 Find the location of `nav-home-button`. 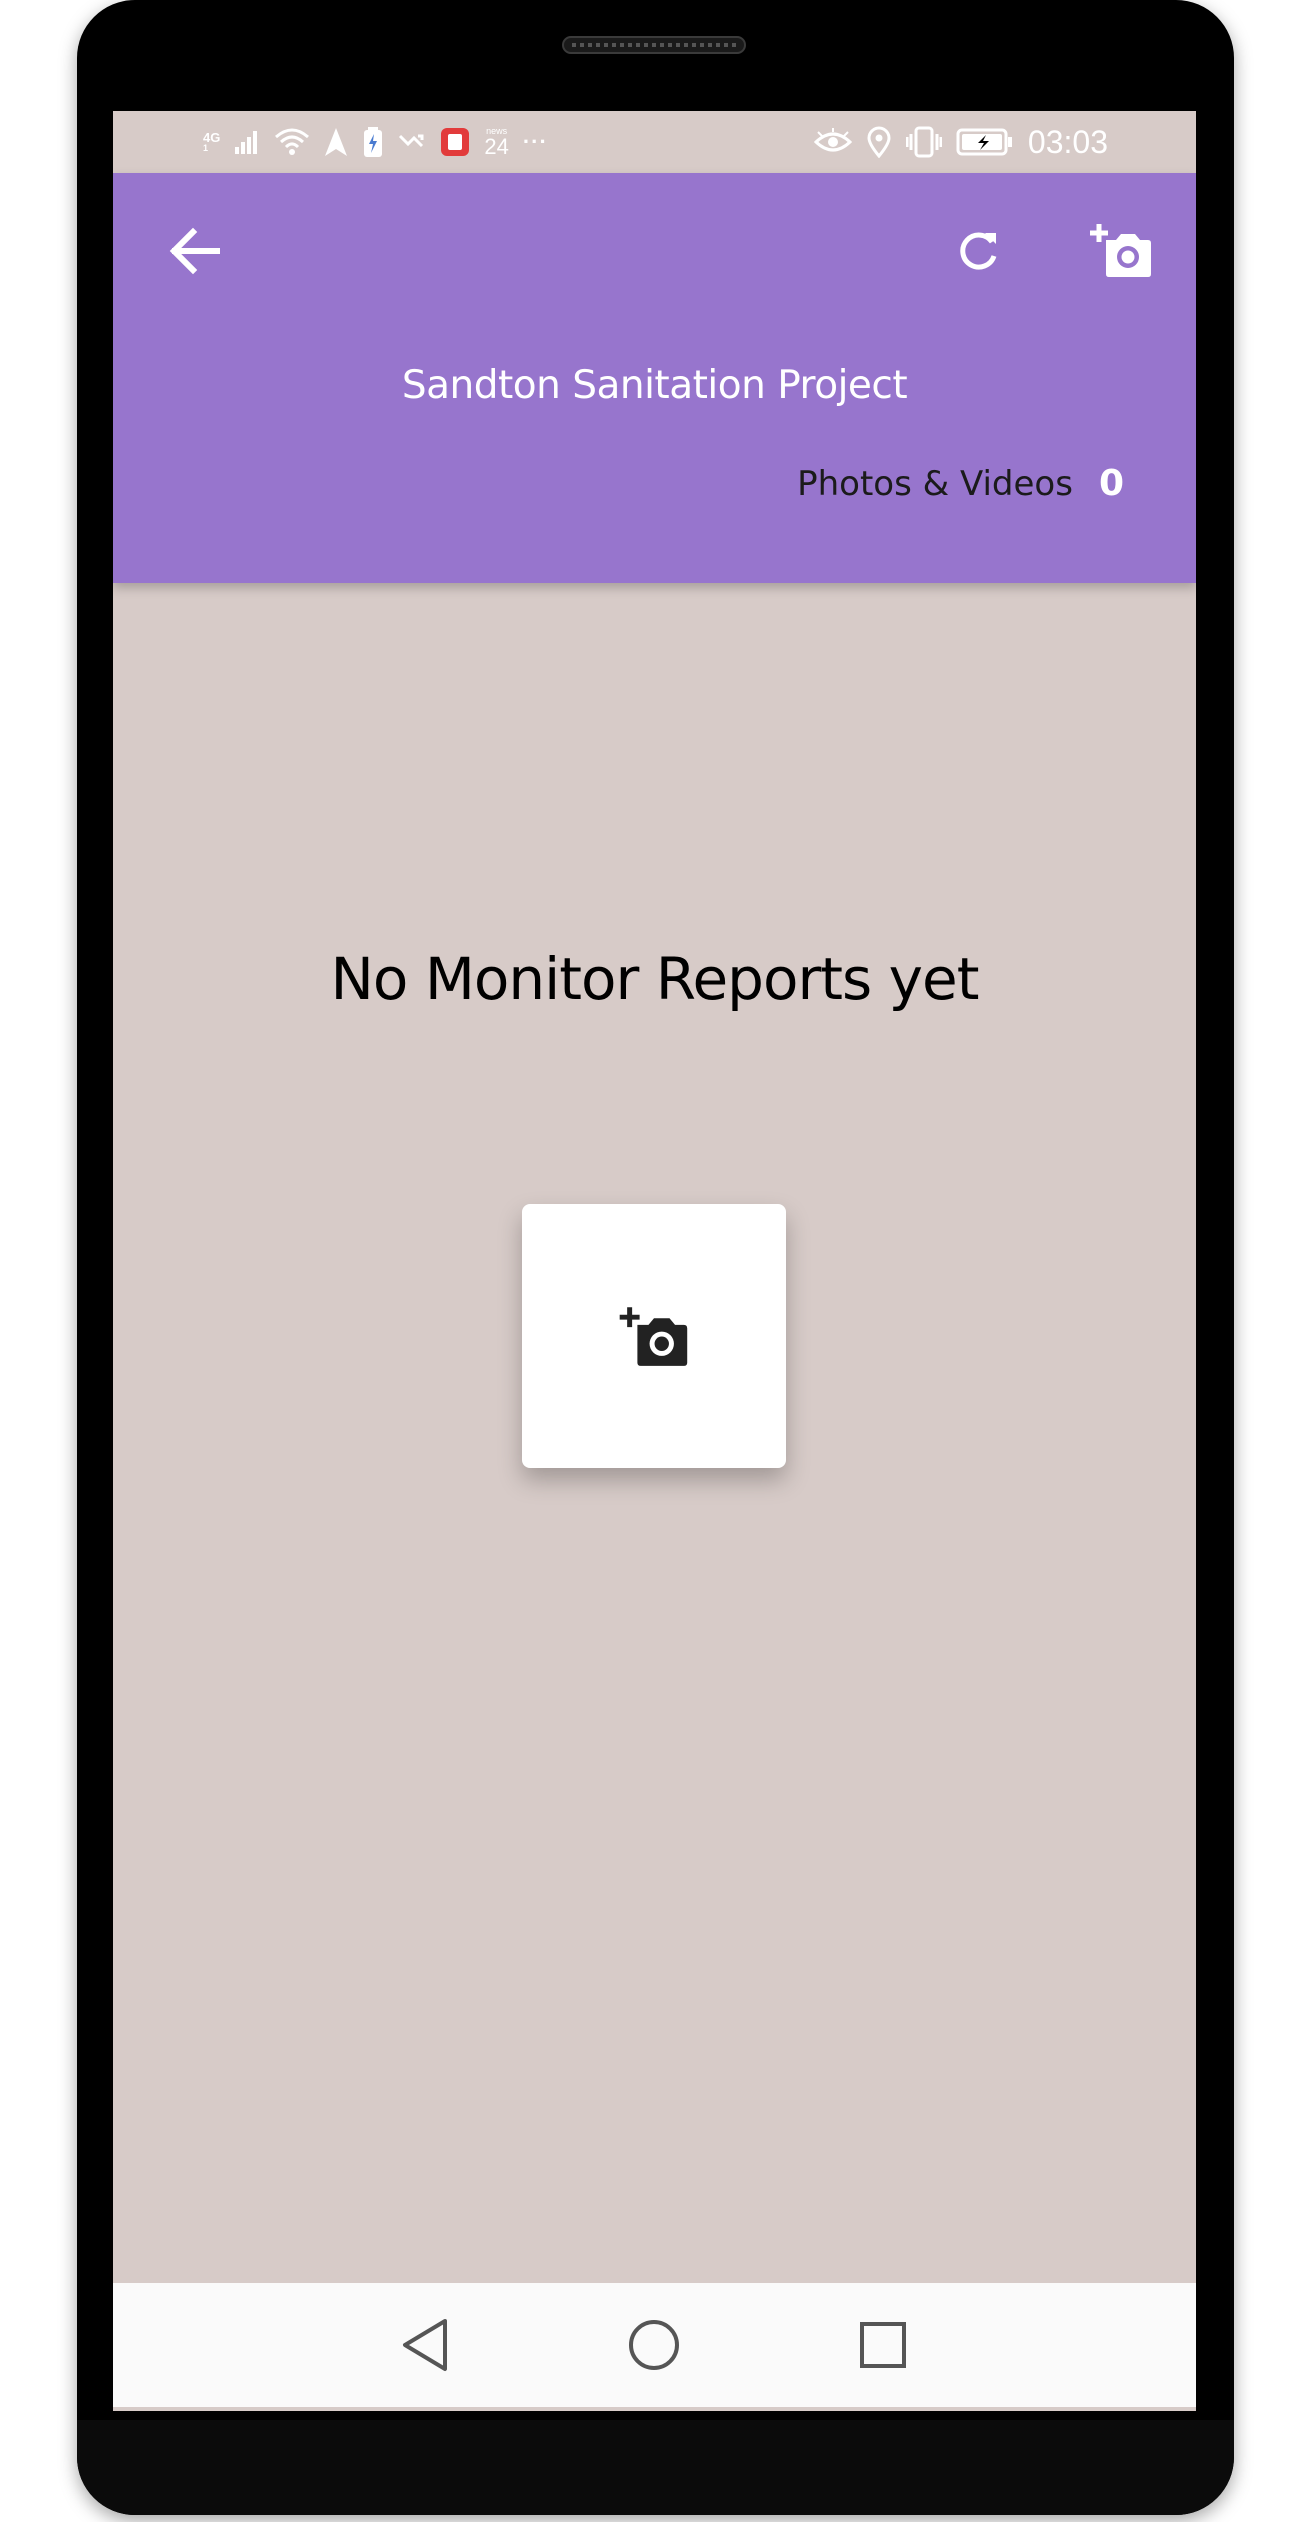

nav-home-button is located at coordinates (654, 2345).